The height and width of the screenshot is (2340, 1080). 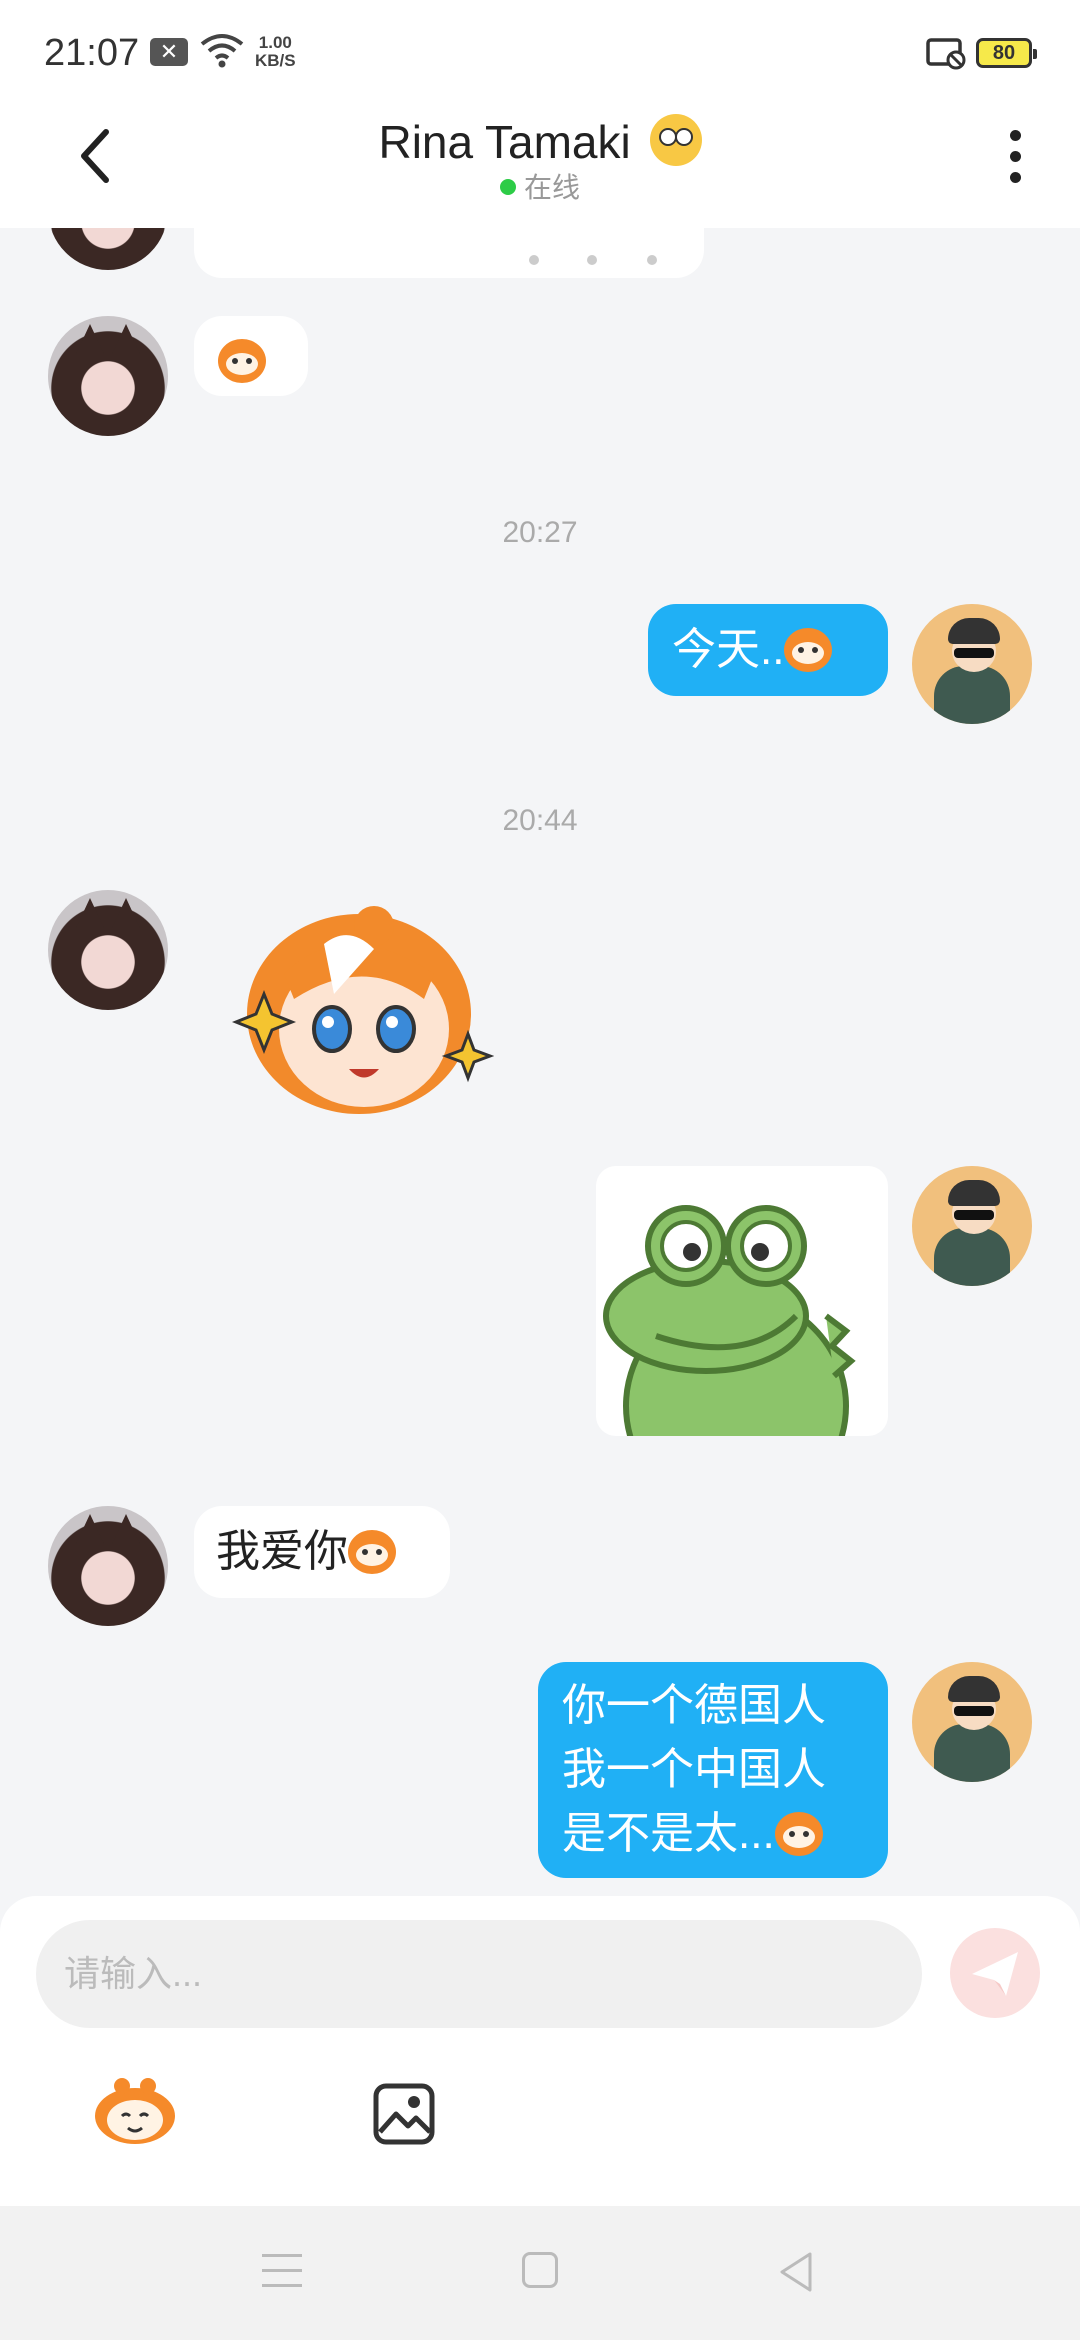 I want to click on send-button, so click(x=995, y=1973).